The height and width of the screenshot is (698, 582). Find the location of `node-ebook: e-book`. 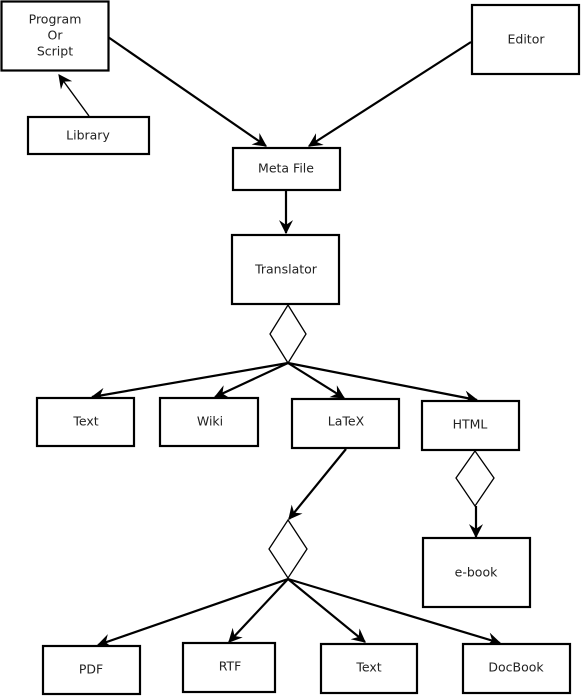

node-ebook: e-book is located at coordinates (476, 572).